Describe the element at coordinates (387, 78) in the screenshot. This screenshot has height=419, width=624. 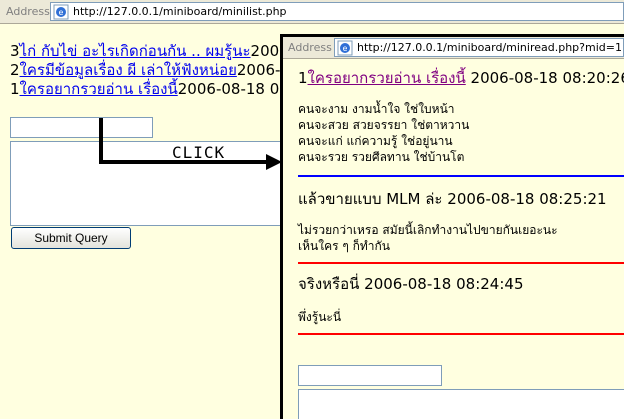
I see `post-title-link: ใครอยากรวยอ่าน เรื่องนี้` at that location.